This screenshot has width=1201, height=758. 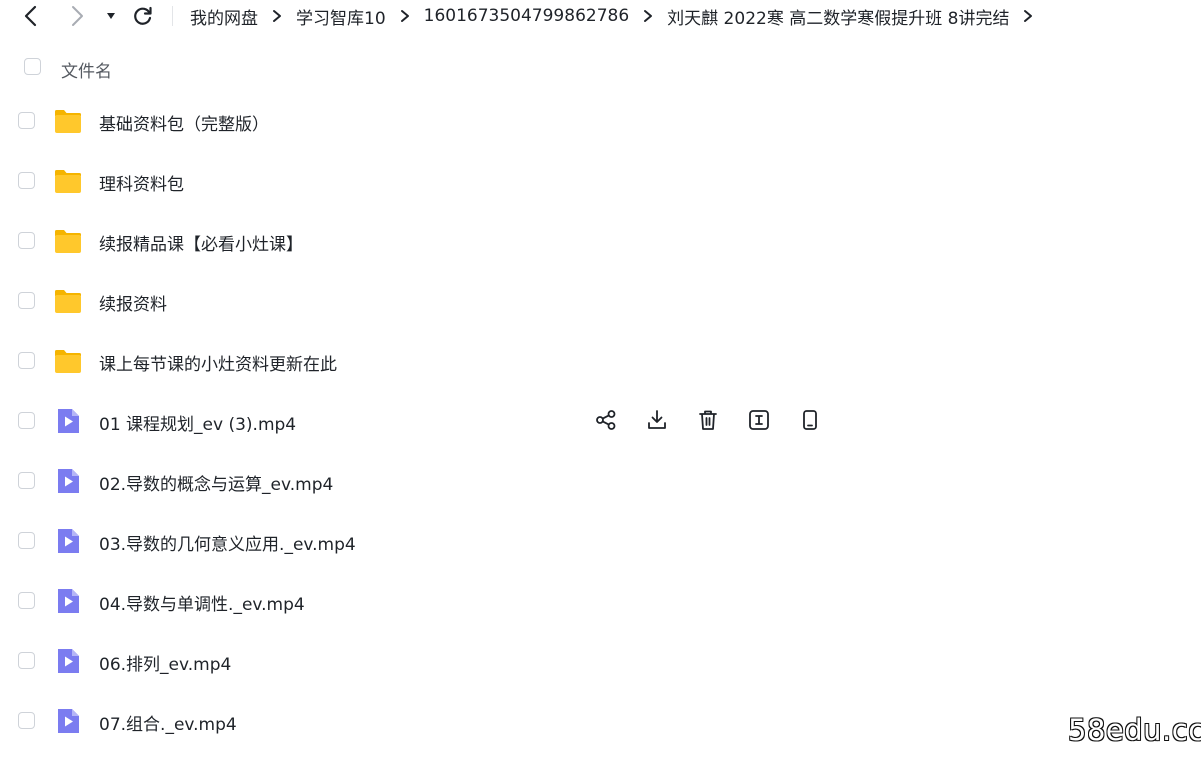 I want to click on row-actions, so click(x=708, y=420).